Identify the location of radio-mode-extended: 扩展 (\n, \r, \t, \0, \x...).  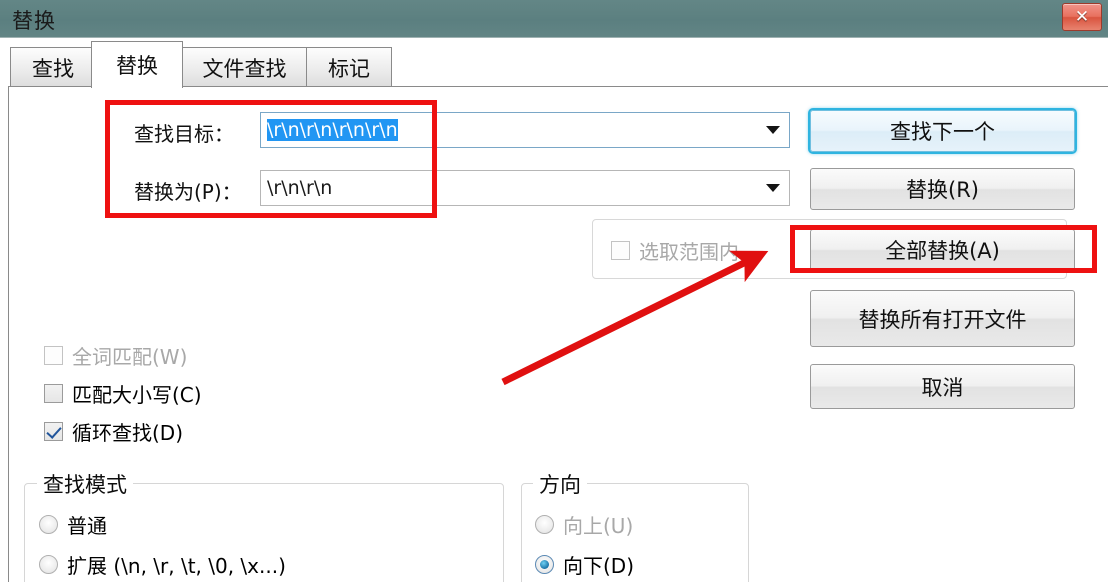
(162, 564).